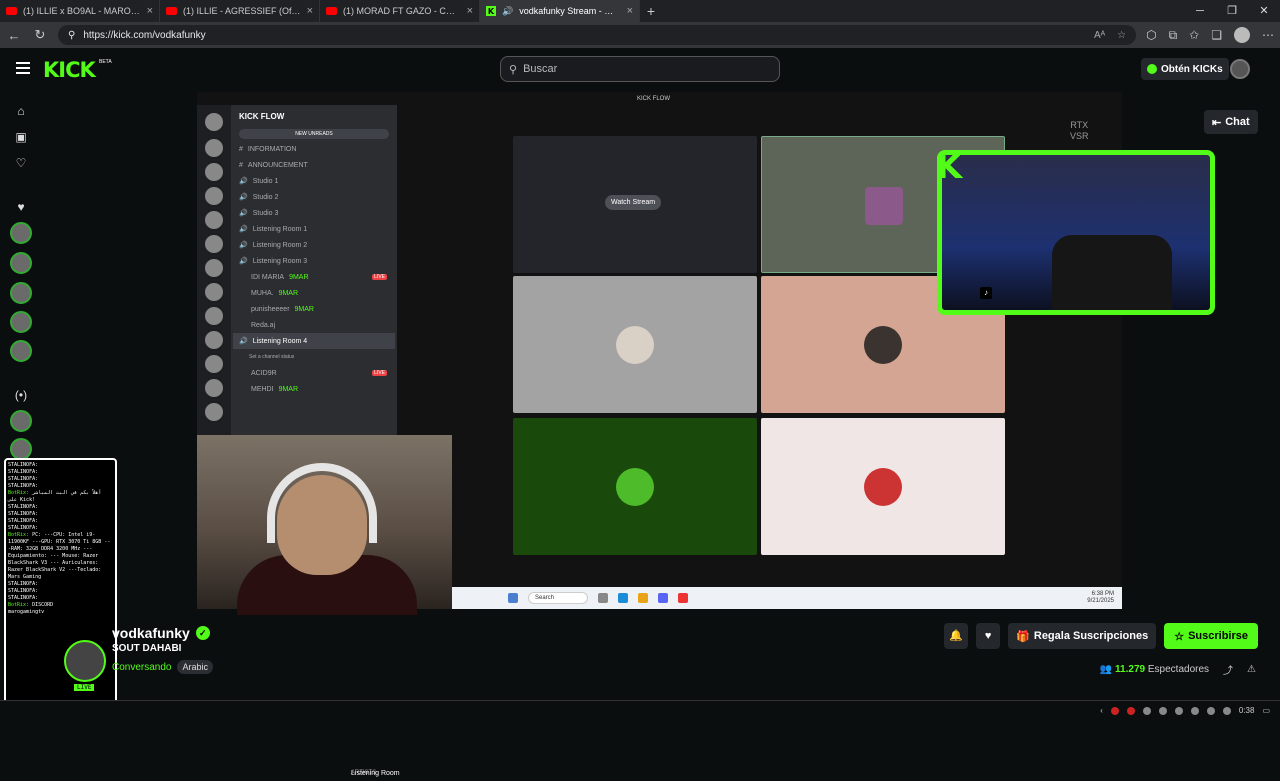 The image size is (1280, 781). Describe the element at coordinates (263, 325) in the screenshot. I see `voice-user: Reda.aj` at that location.